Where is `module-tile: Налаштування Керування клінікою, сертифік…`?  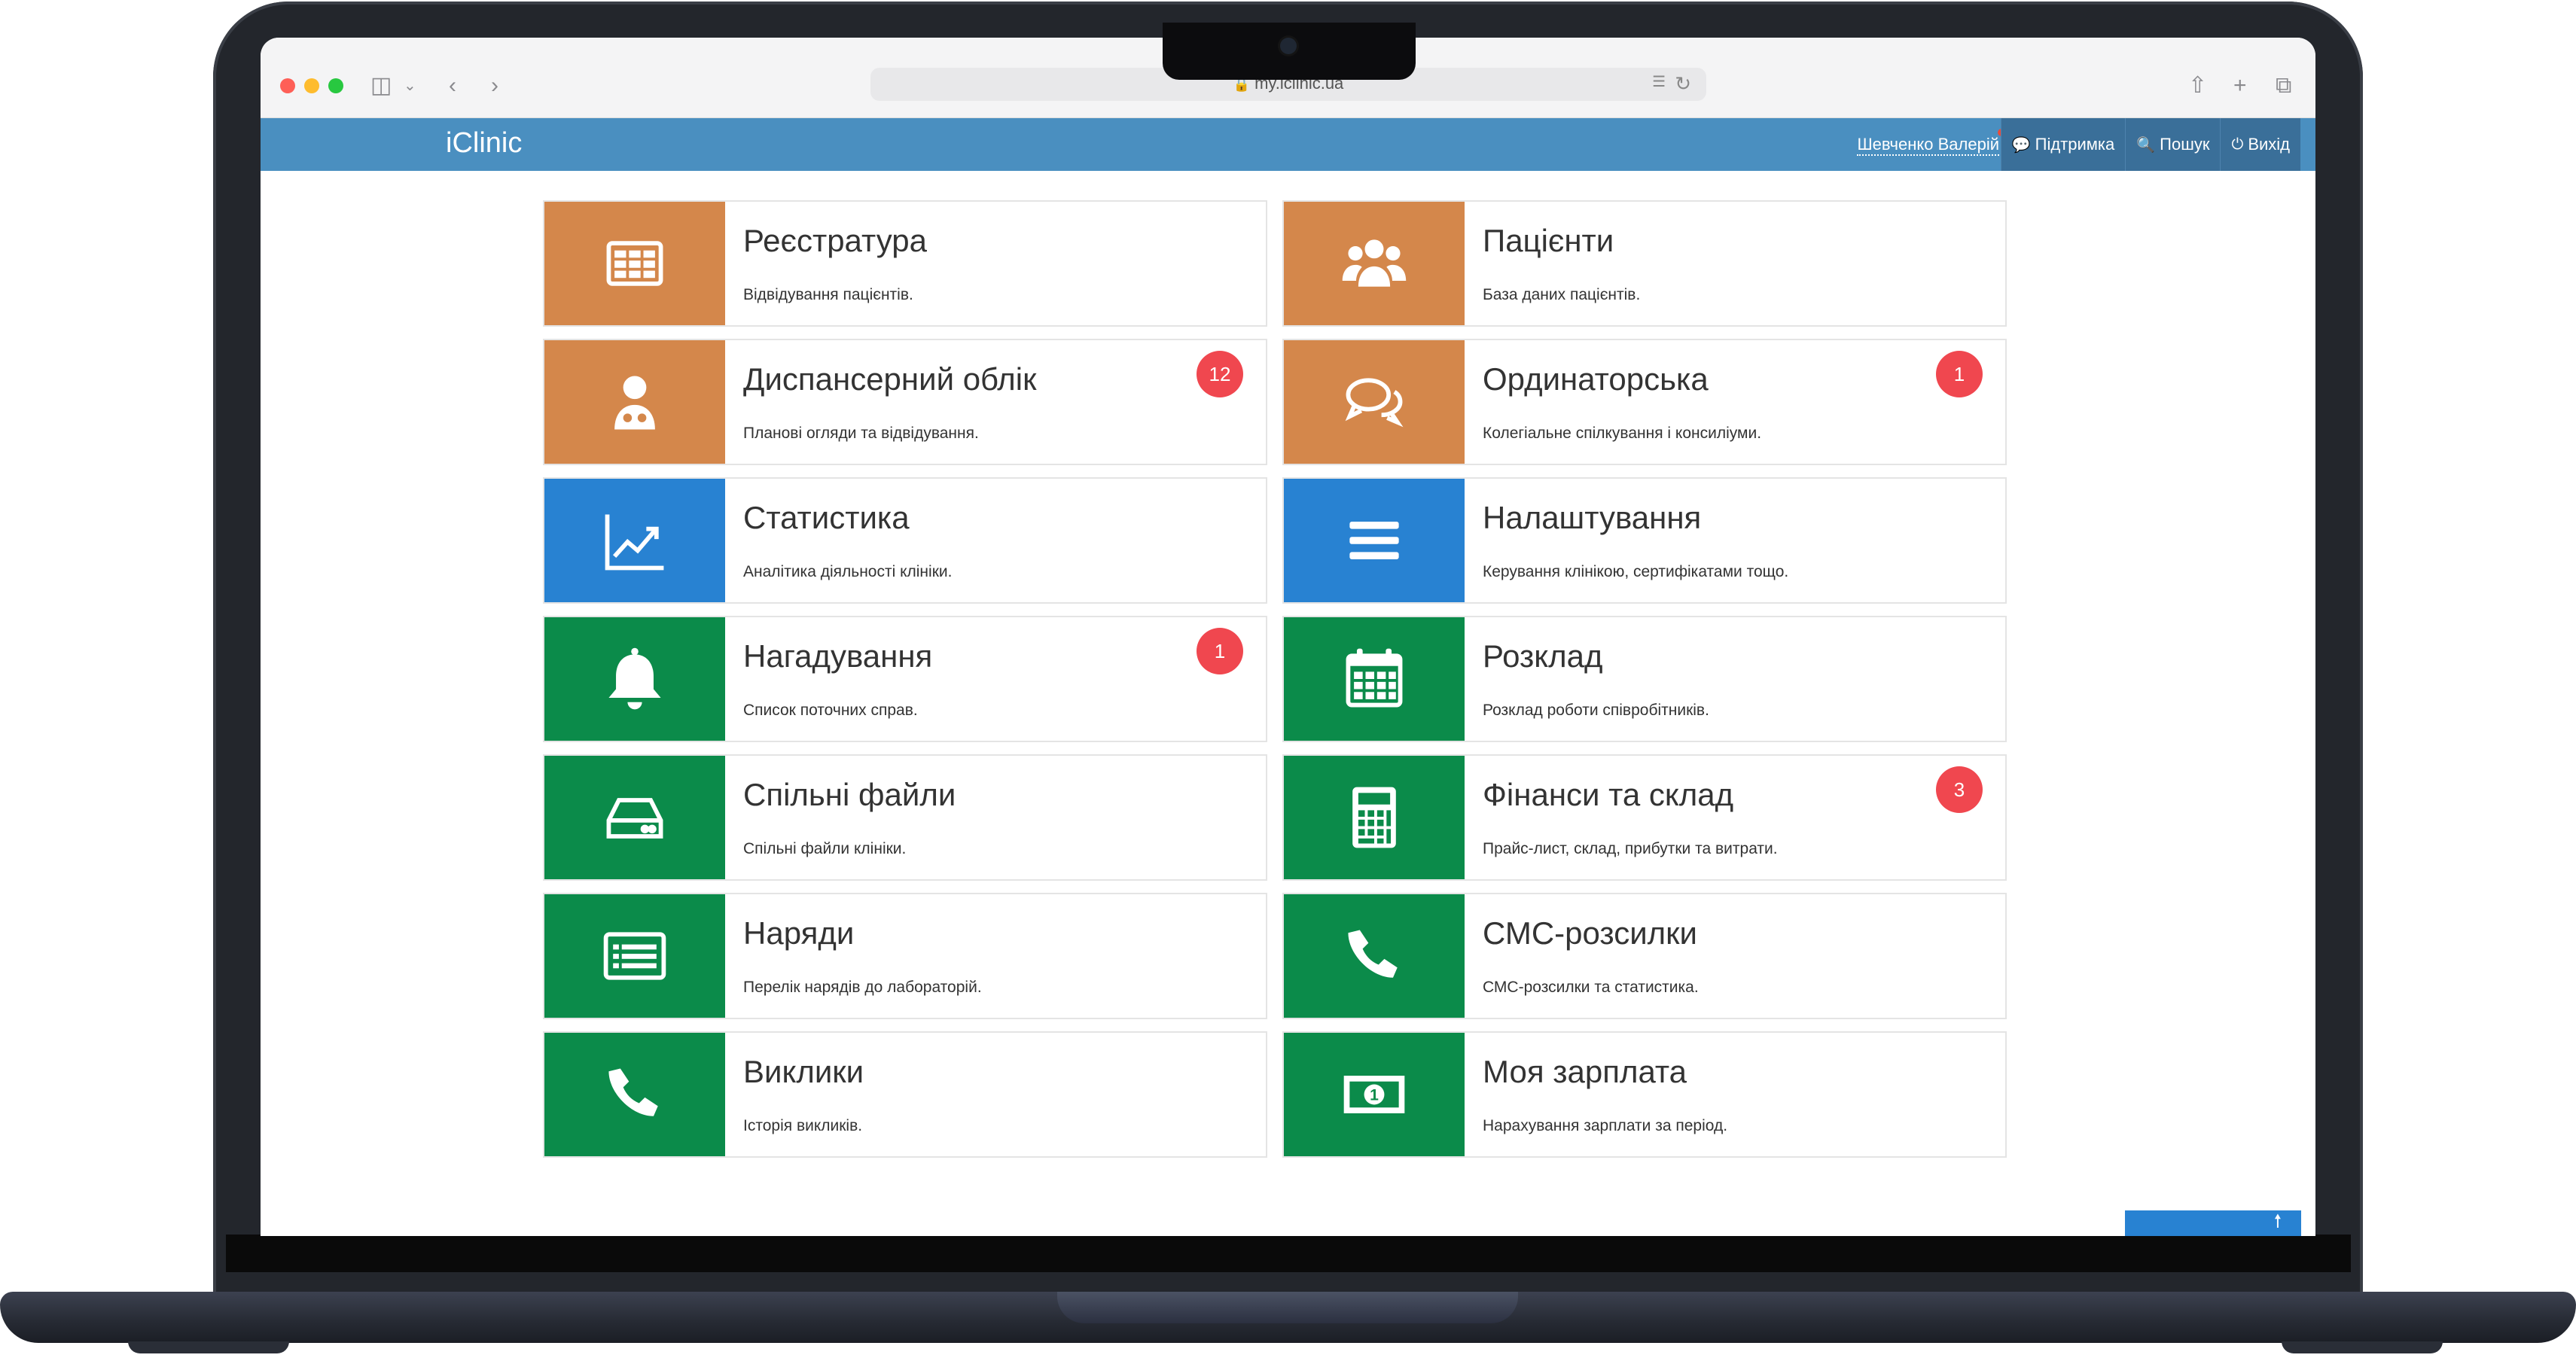 module-tile: Налаштування Керування клінікою, сертифік… is located at coordinates (1644, 540).